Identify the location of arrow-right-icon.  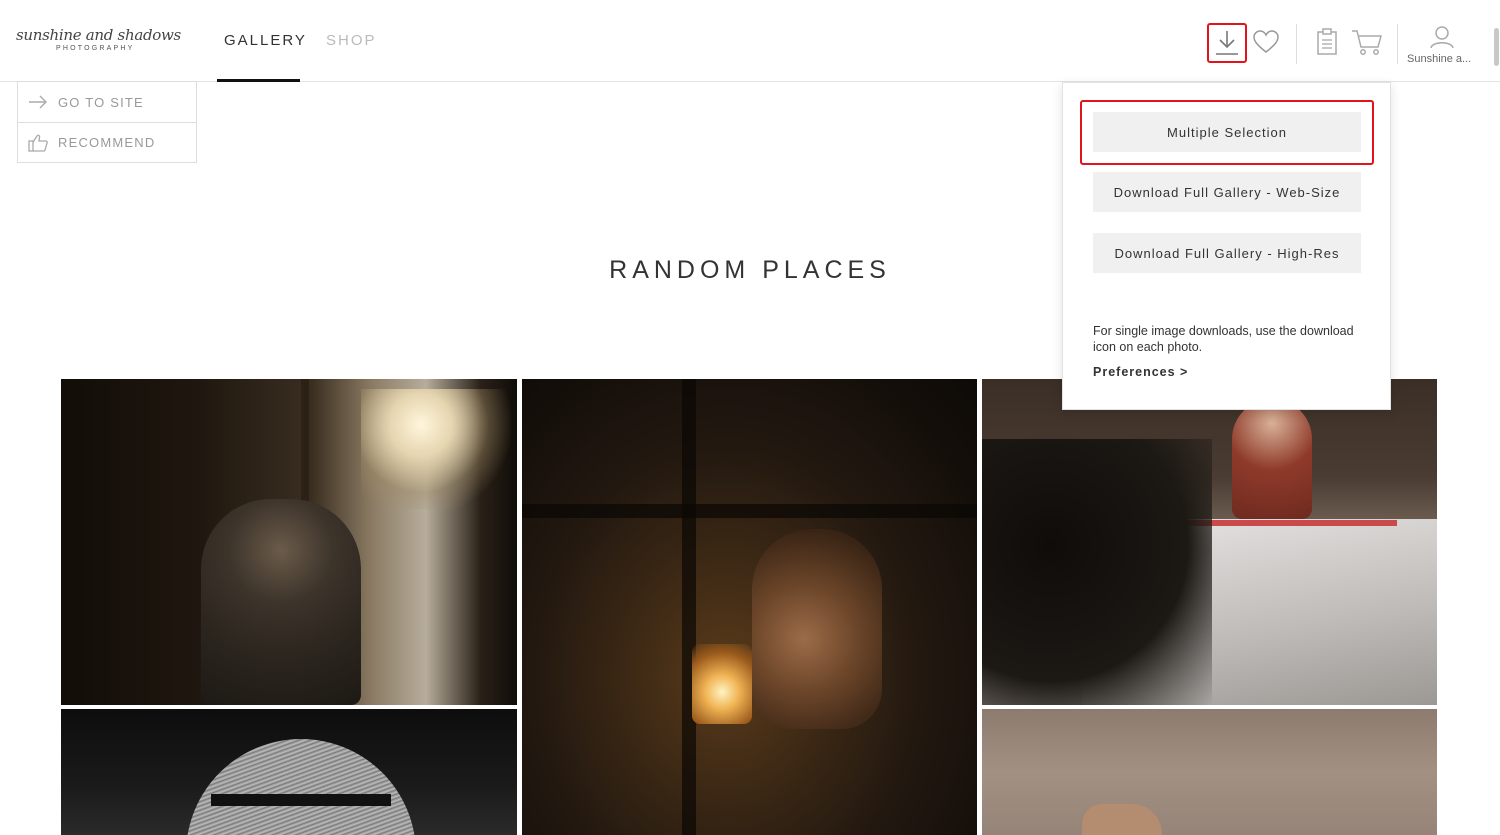
(38, 102).